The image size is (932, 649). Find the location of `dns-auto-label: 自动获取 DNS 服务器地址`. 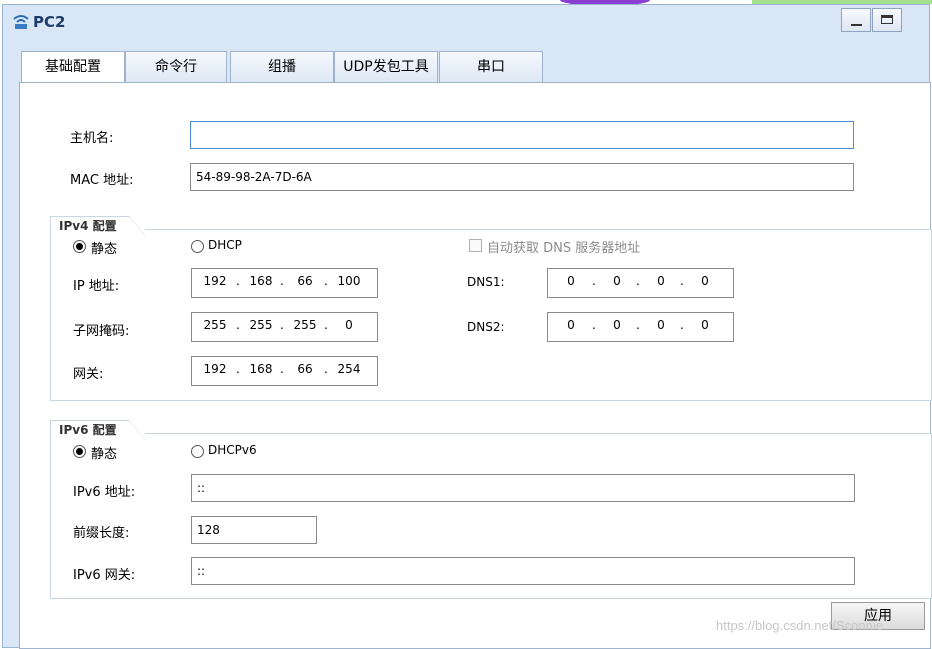

dns-auto-label: 自动获取 DNS 服务器地址 is located at coordinates (564, 248).